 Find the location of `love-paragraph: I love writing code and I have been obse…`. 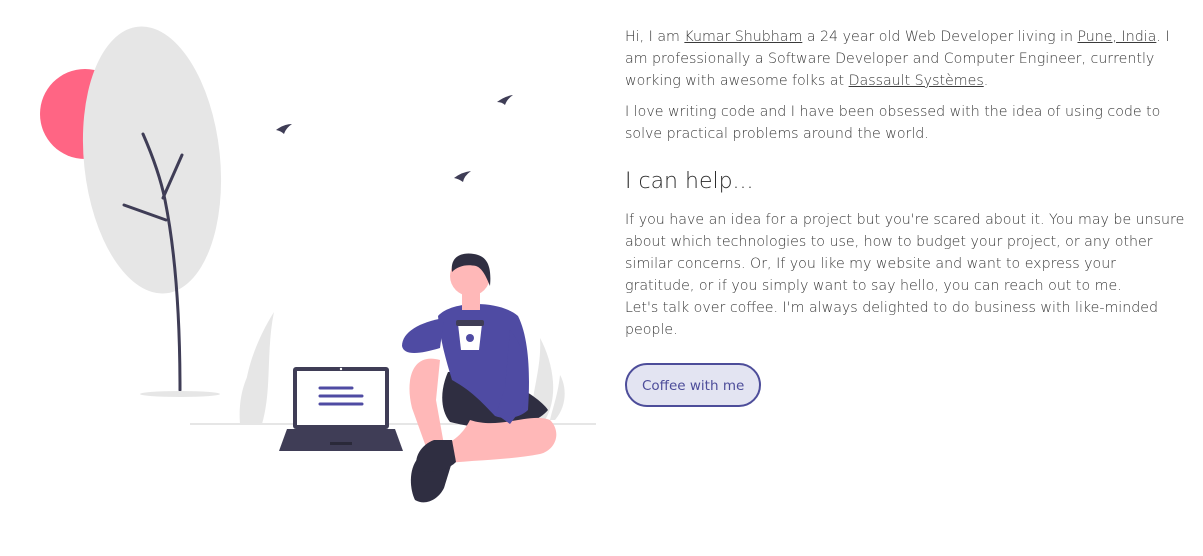

love-paragraph: I love writing code and I have been obse… is located at coordinates (893, 123).